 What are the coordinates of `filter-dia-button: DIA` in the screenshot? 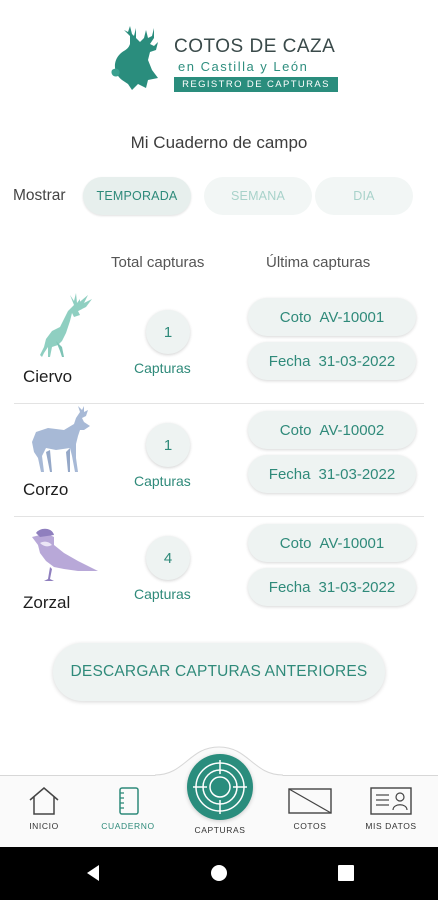 It's located at (364, 196).